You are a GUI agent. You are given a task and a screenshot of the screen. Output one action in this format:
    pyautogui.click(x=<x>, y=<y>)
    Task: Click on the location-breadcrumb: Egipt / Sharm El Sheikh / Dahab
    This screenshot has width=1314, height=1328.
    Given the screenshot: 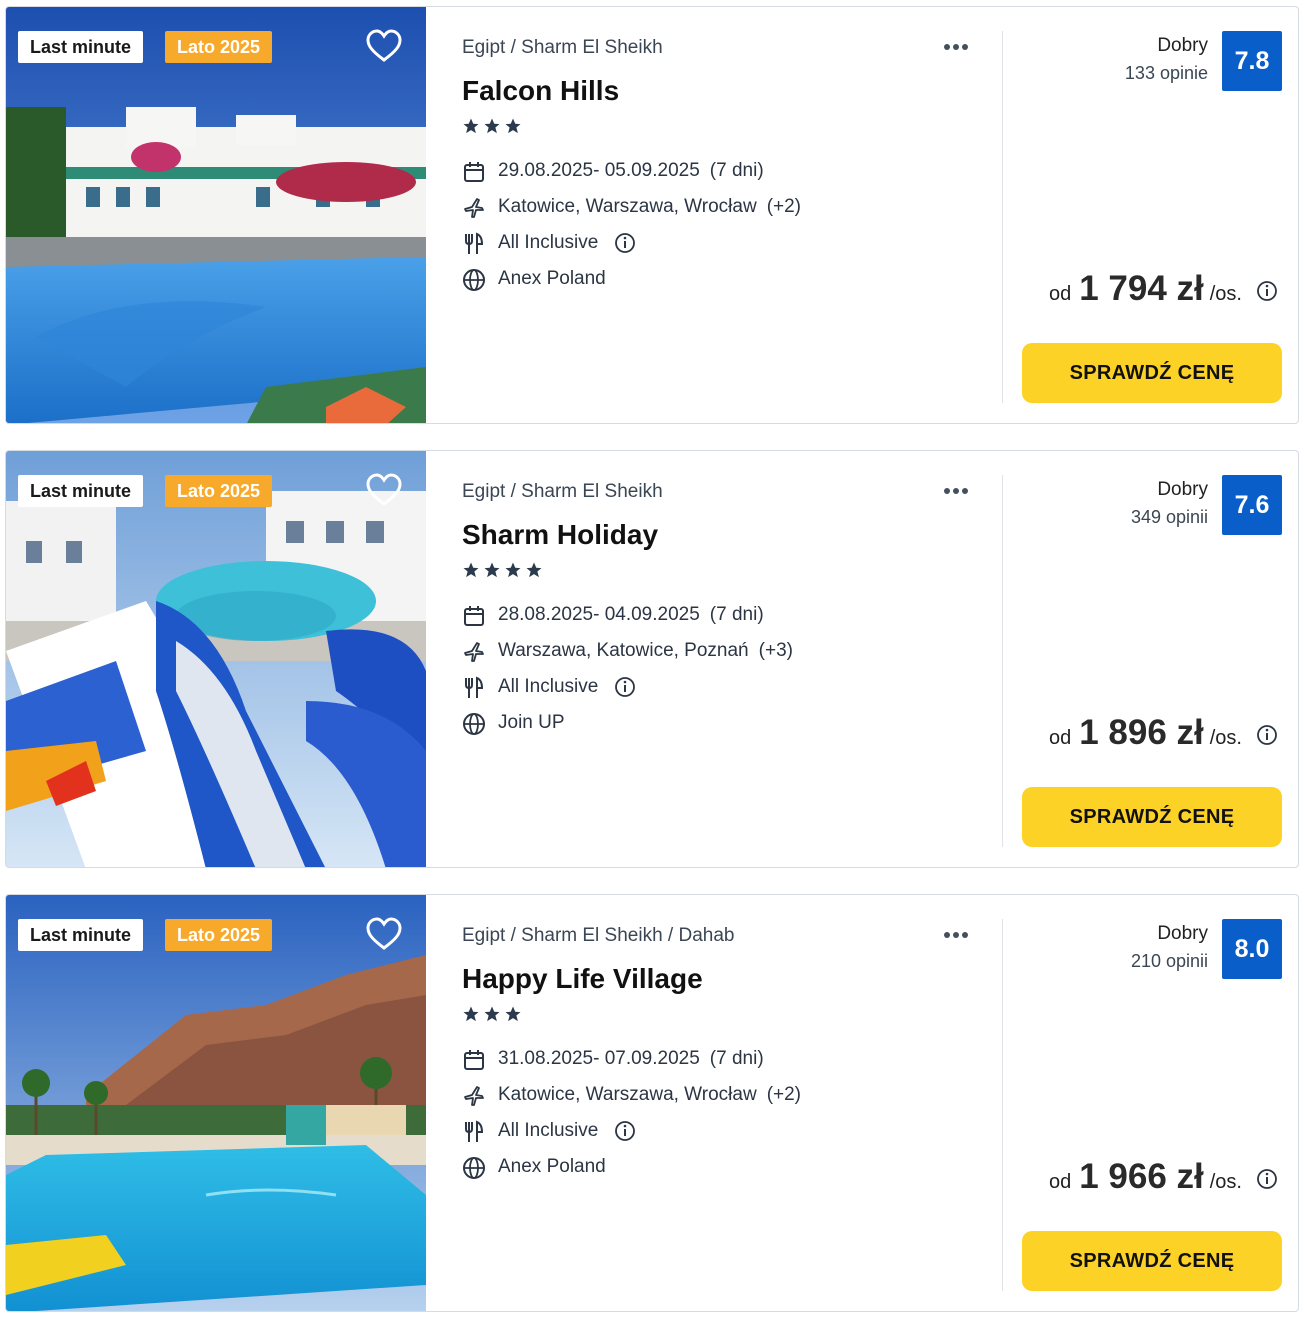 What is the action you would take?
    pyautogui.click(x=598, y=936)
    